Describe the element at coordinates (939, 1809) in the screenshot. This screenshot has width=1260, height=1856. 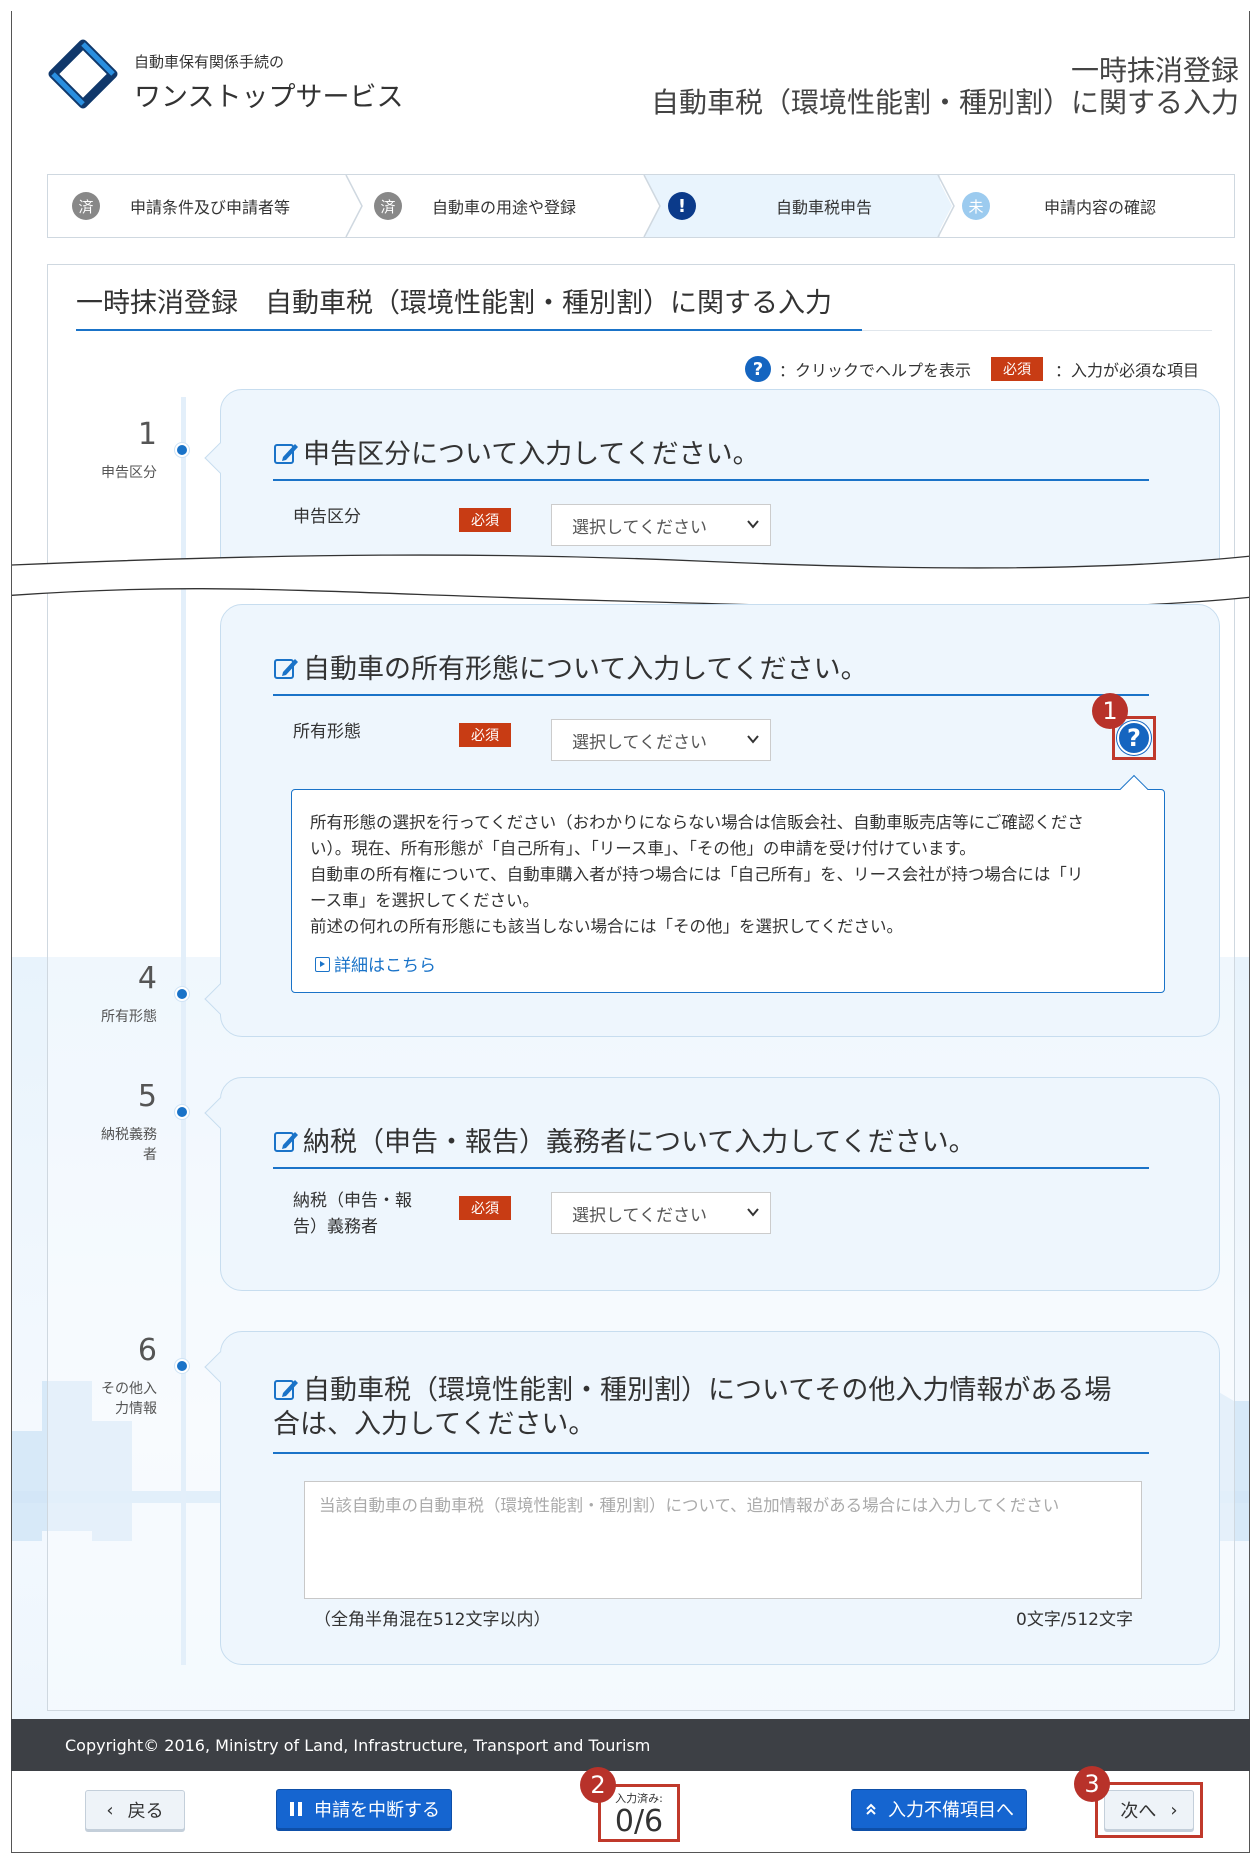
I see `incomplete-items-button: 入力不備項目へ` at that location.